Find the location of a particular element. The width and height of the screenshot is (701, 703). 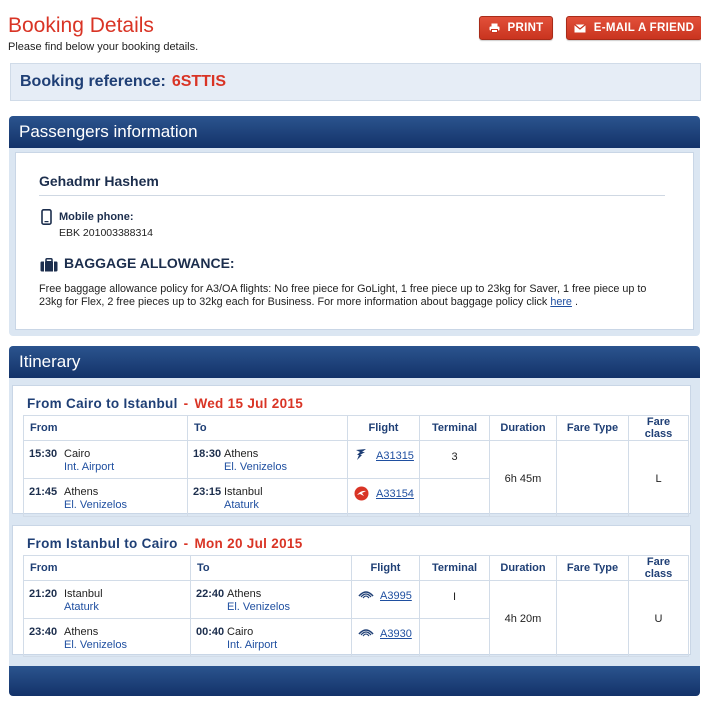

envelope-icon is located at coordinates (579, 28).